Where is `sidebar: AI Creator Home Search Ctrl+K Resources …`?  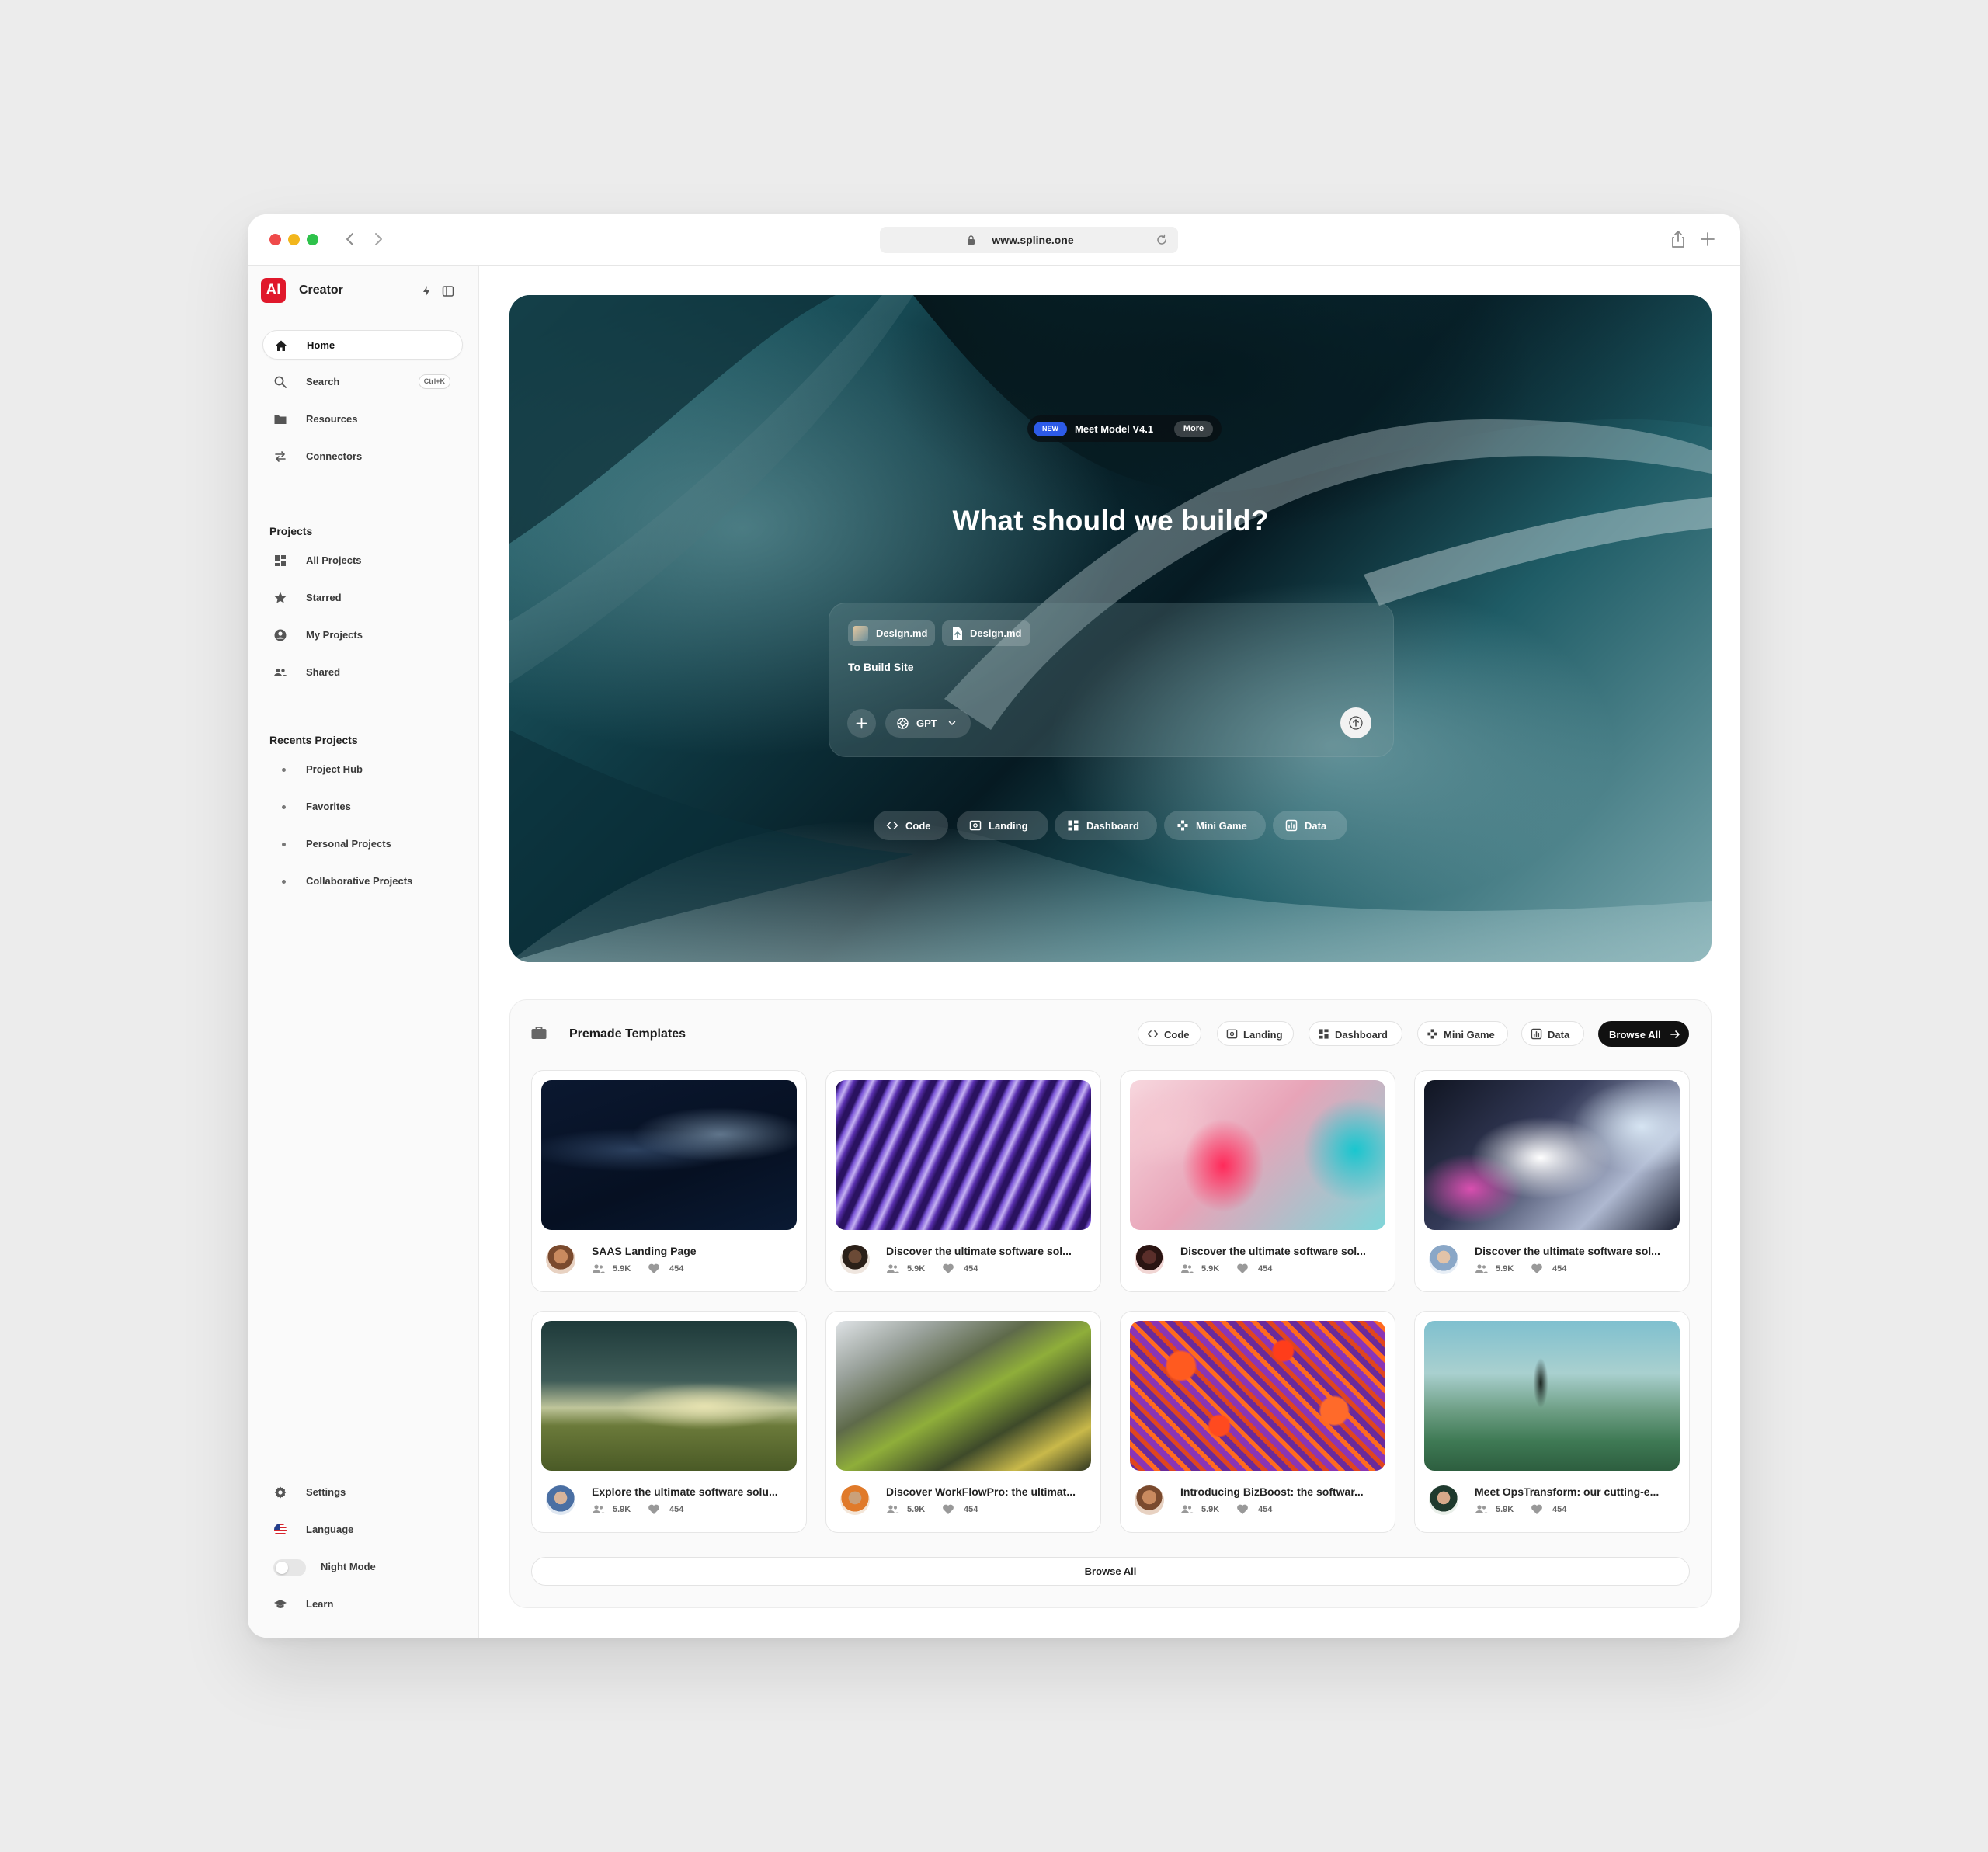 sidebar: AI Creator Home Search Ctrl+K Resources … is located at coordinates (363, 952).